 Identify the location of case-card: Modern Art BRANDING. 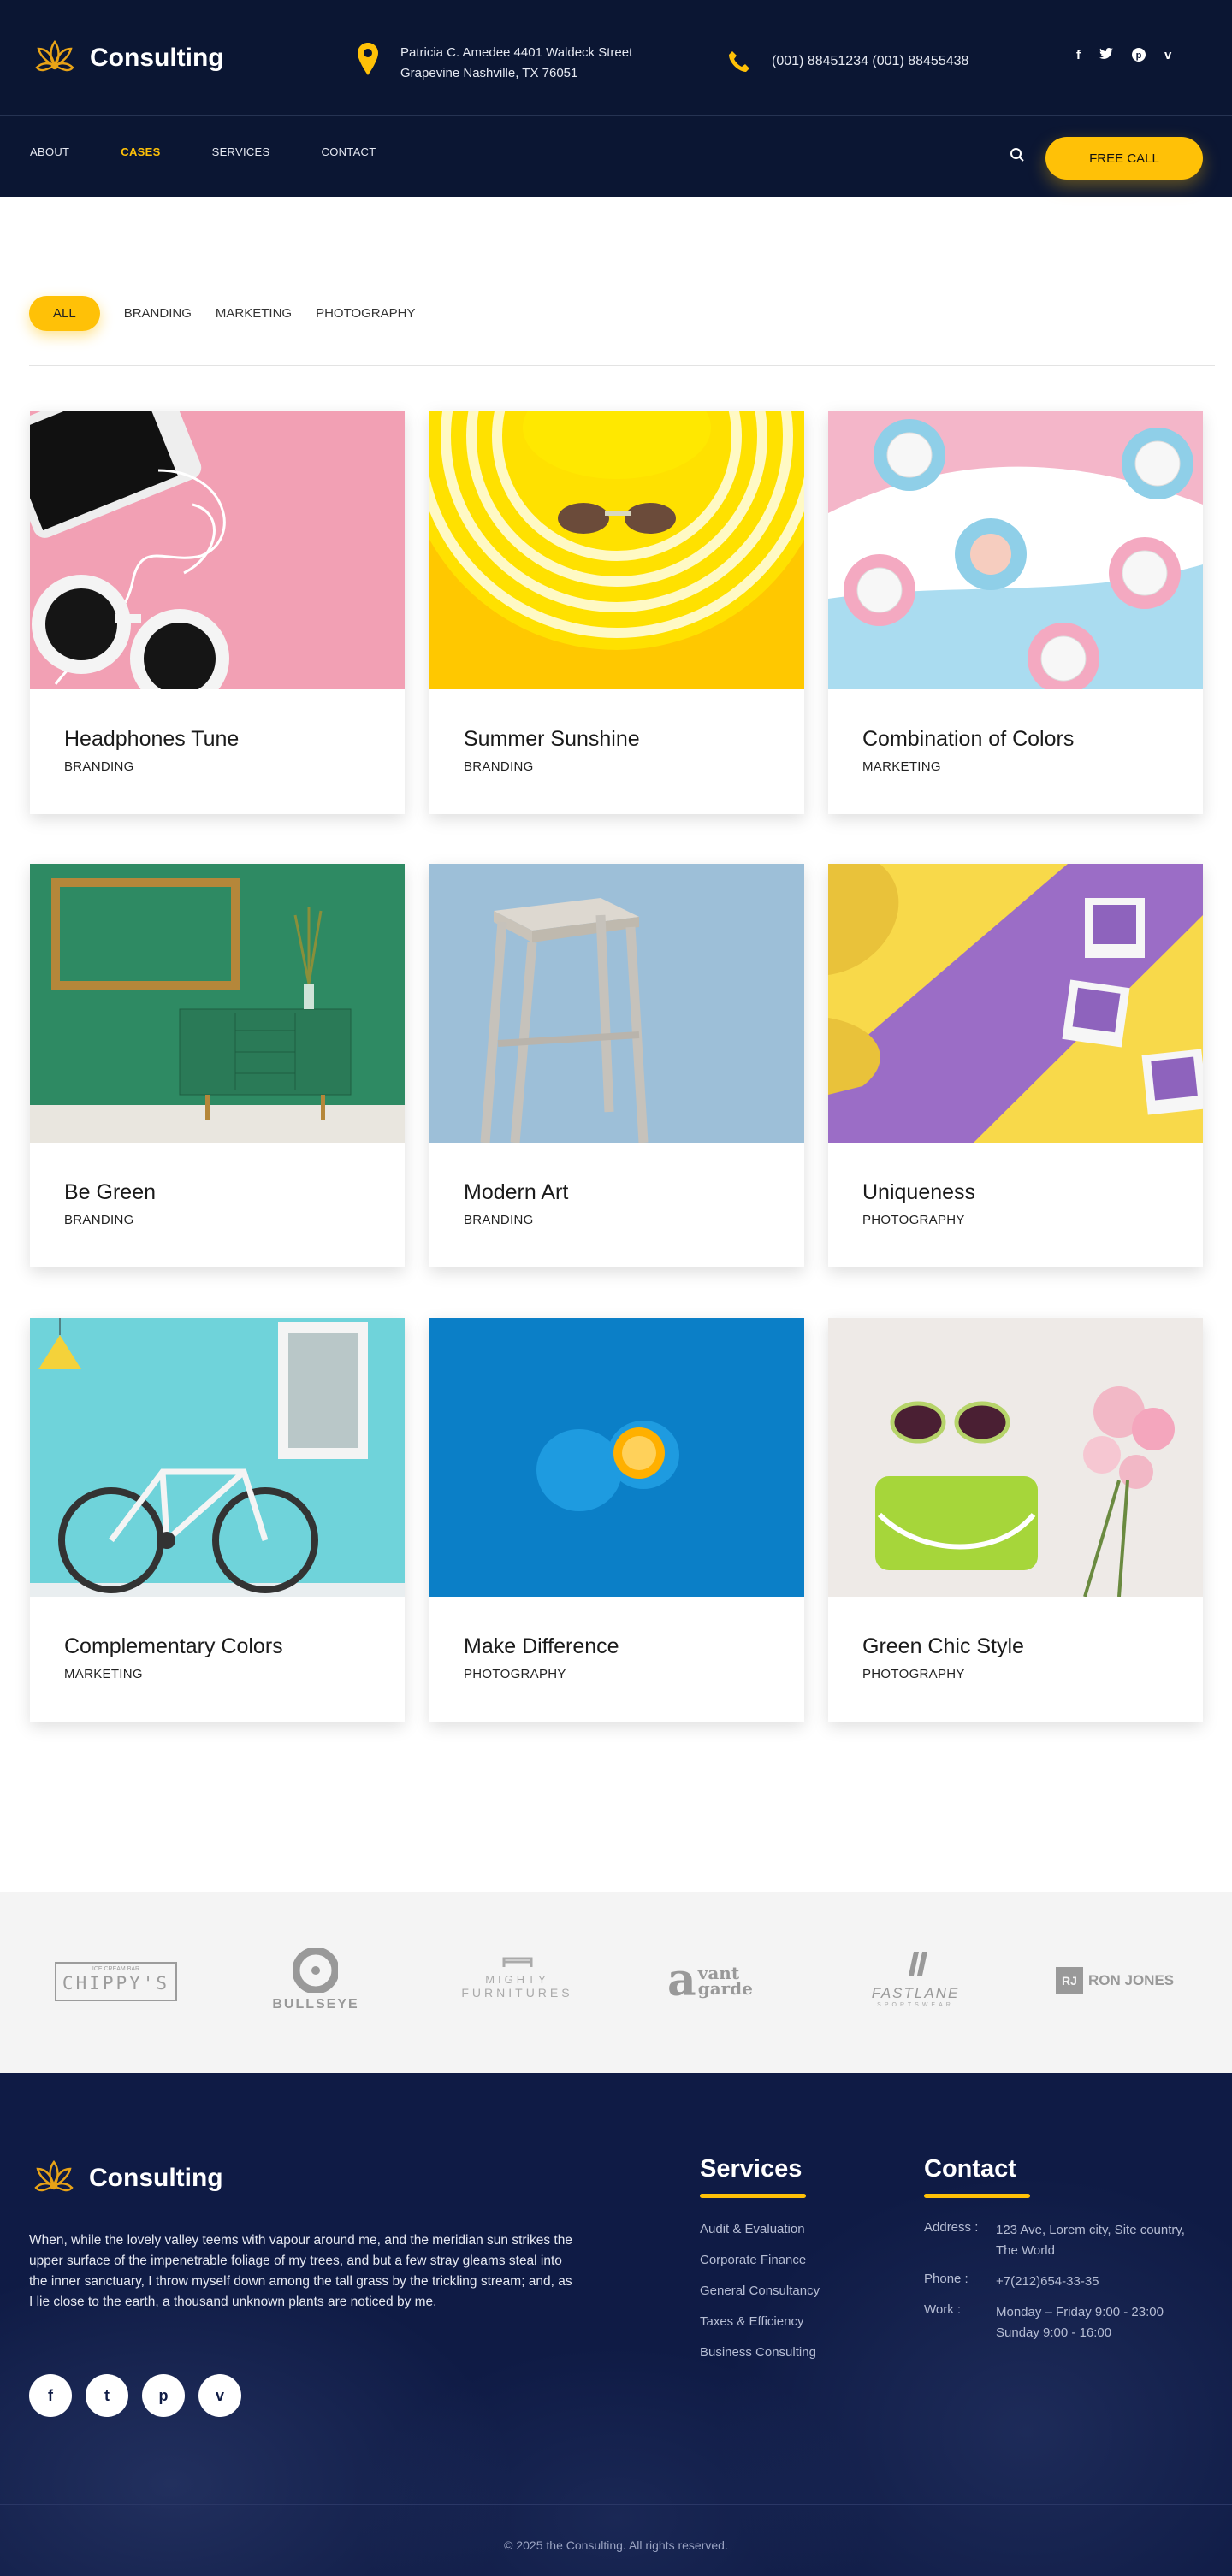
(616, 1065).